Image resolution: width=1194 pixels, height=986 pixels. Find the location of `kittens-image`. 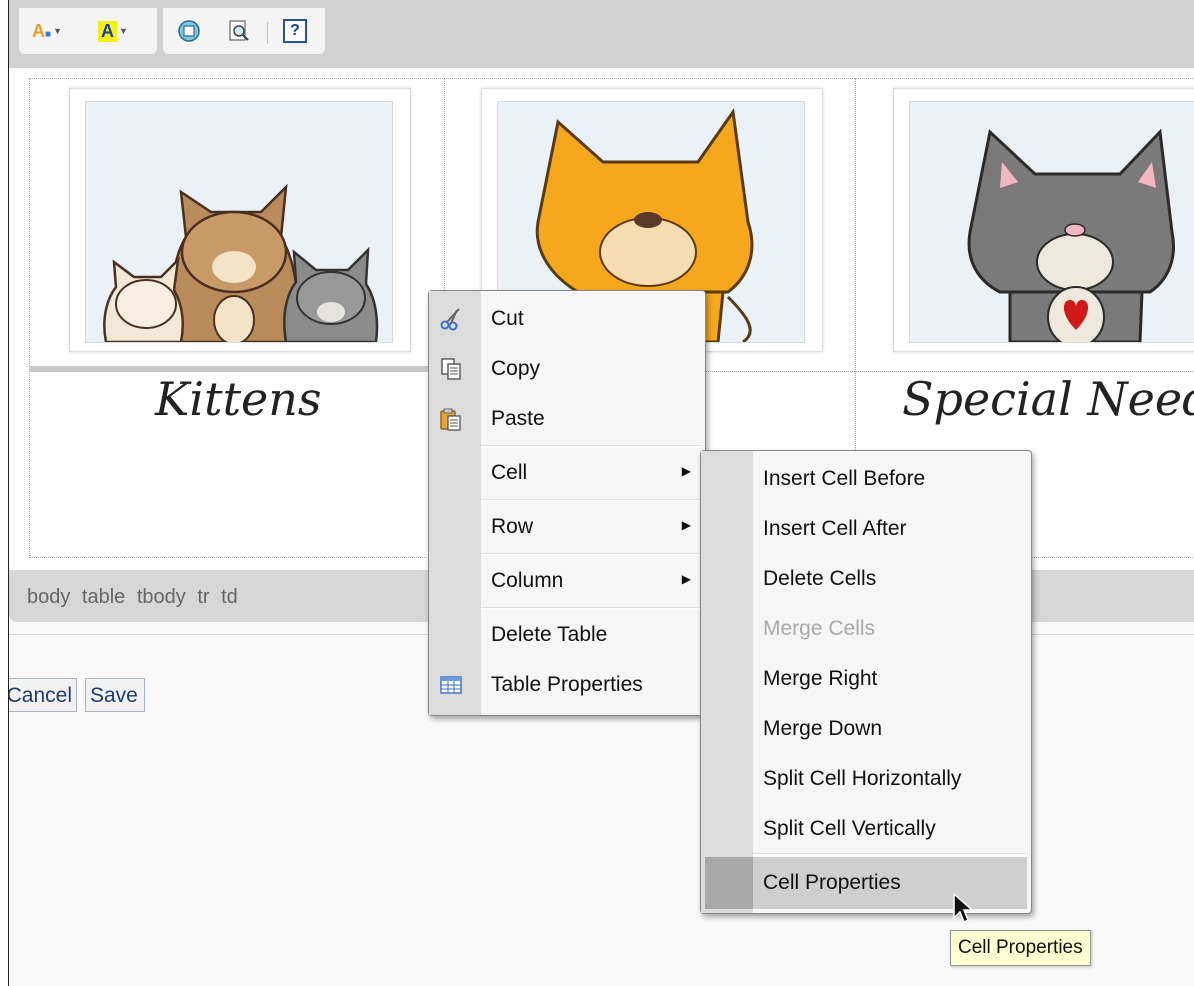

kittens-image is located at coordinates (240, 220).